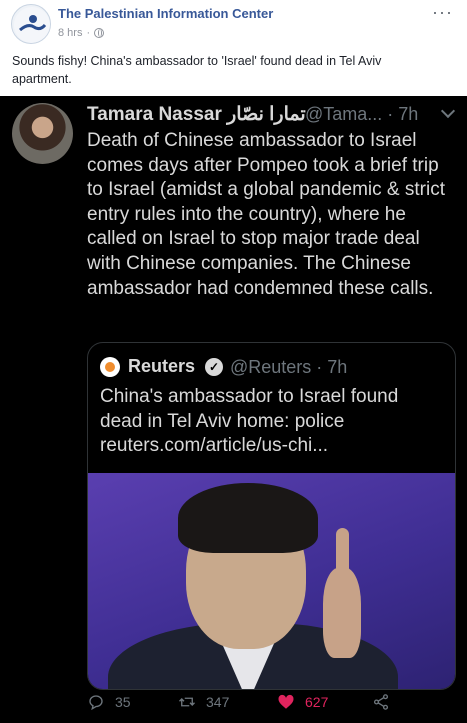 The image size is (467, 723). Describe the element at coordinates (302, 702) in the screenshot. I see `like-button: 627` at that location.